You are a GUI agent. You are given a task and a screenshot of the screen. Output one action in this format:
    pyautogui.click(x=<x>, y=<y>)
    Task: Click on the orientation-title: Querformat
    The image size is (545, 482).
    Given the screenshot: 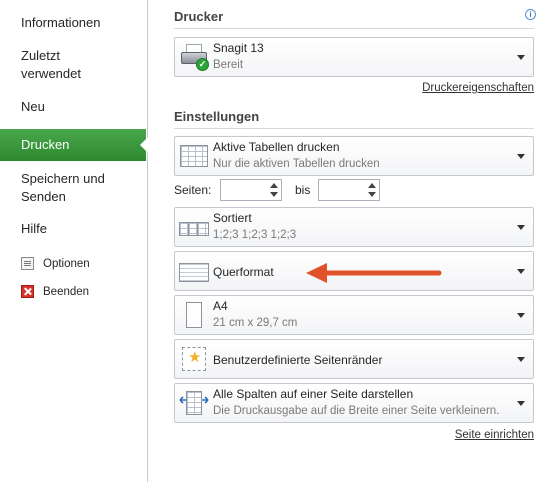 What is the action you would take?
    pyautogui.click(x=243, y=272)
    